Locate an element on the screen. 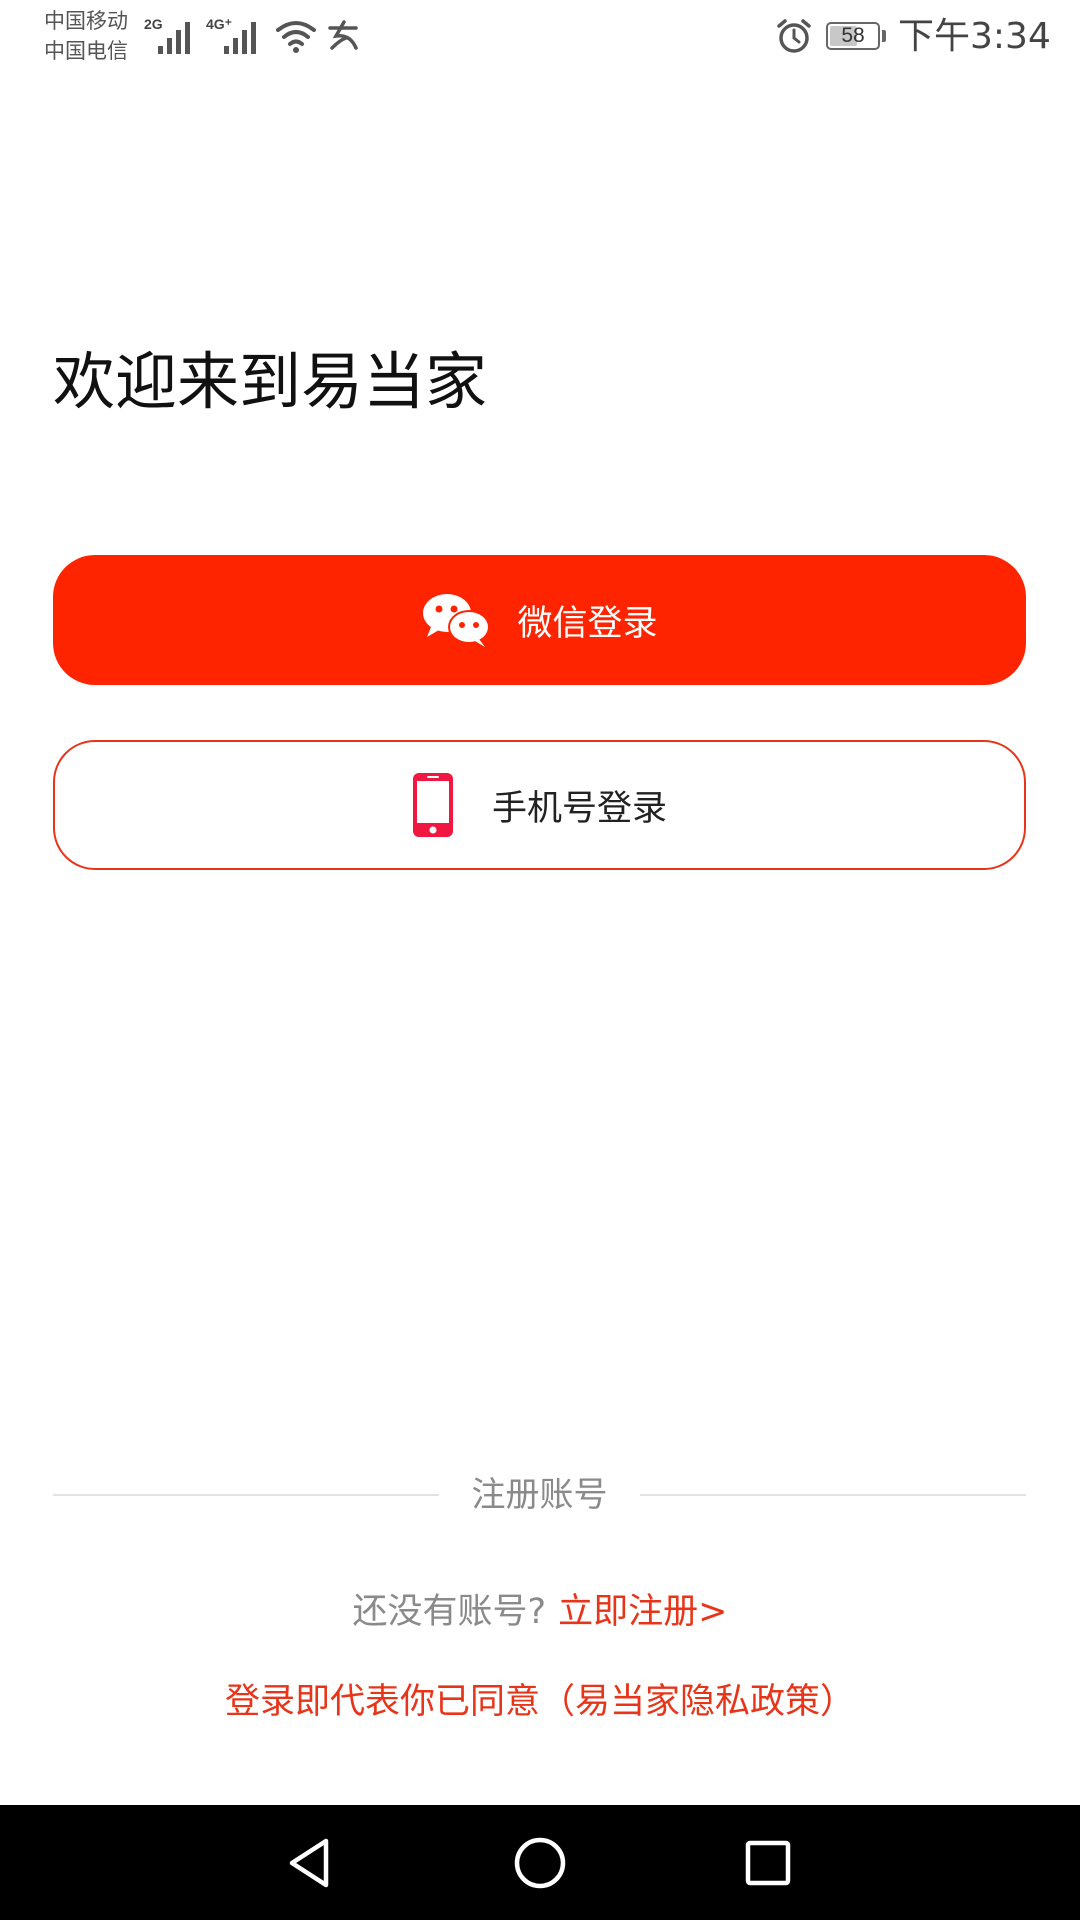  navigation-bar is located at coordinates (540, 1862).